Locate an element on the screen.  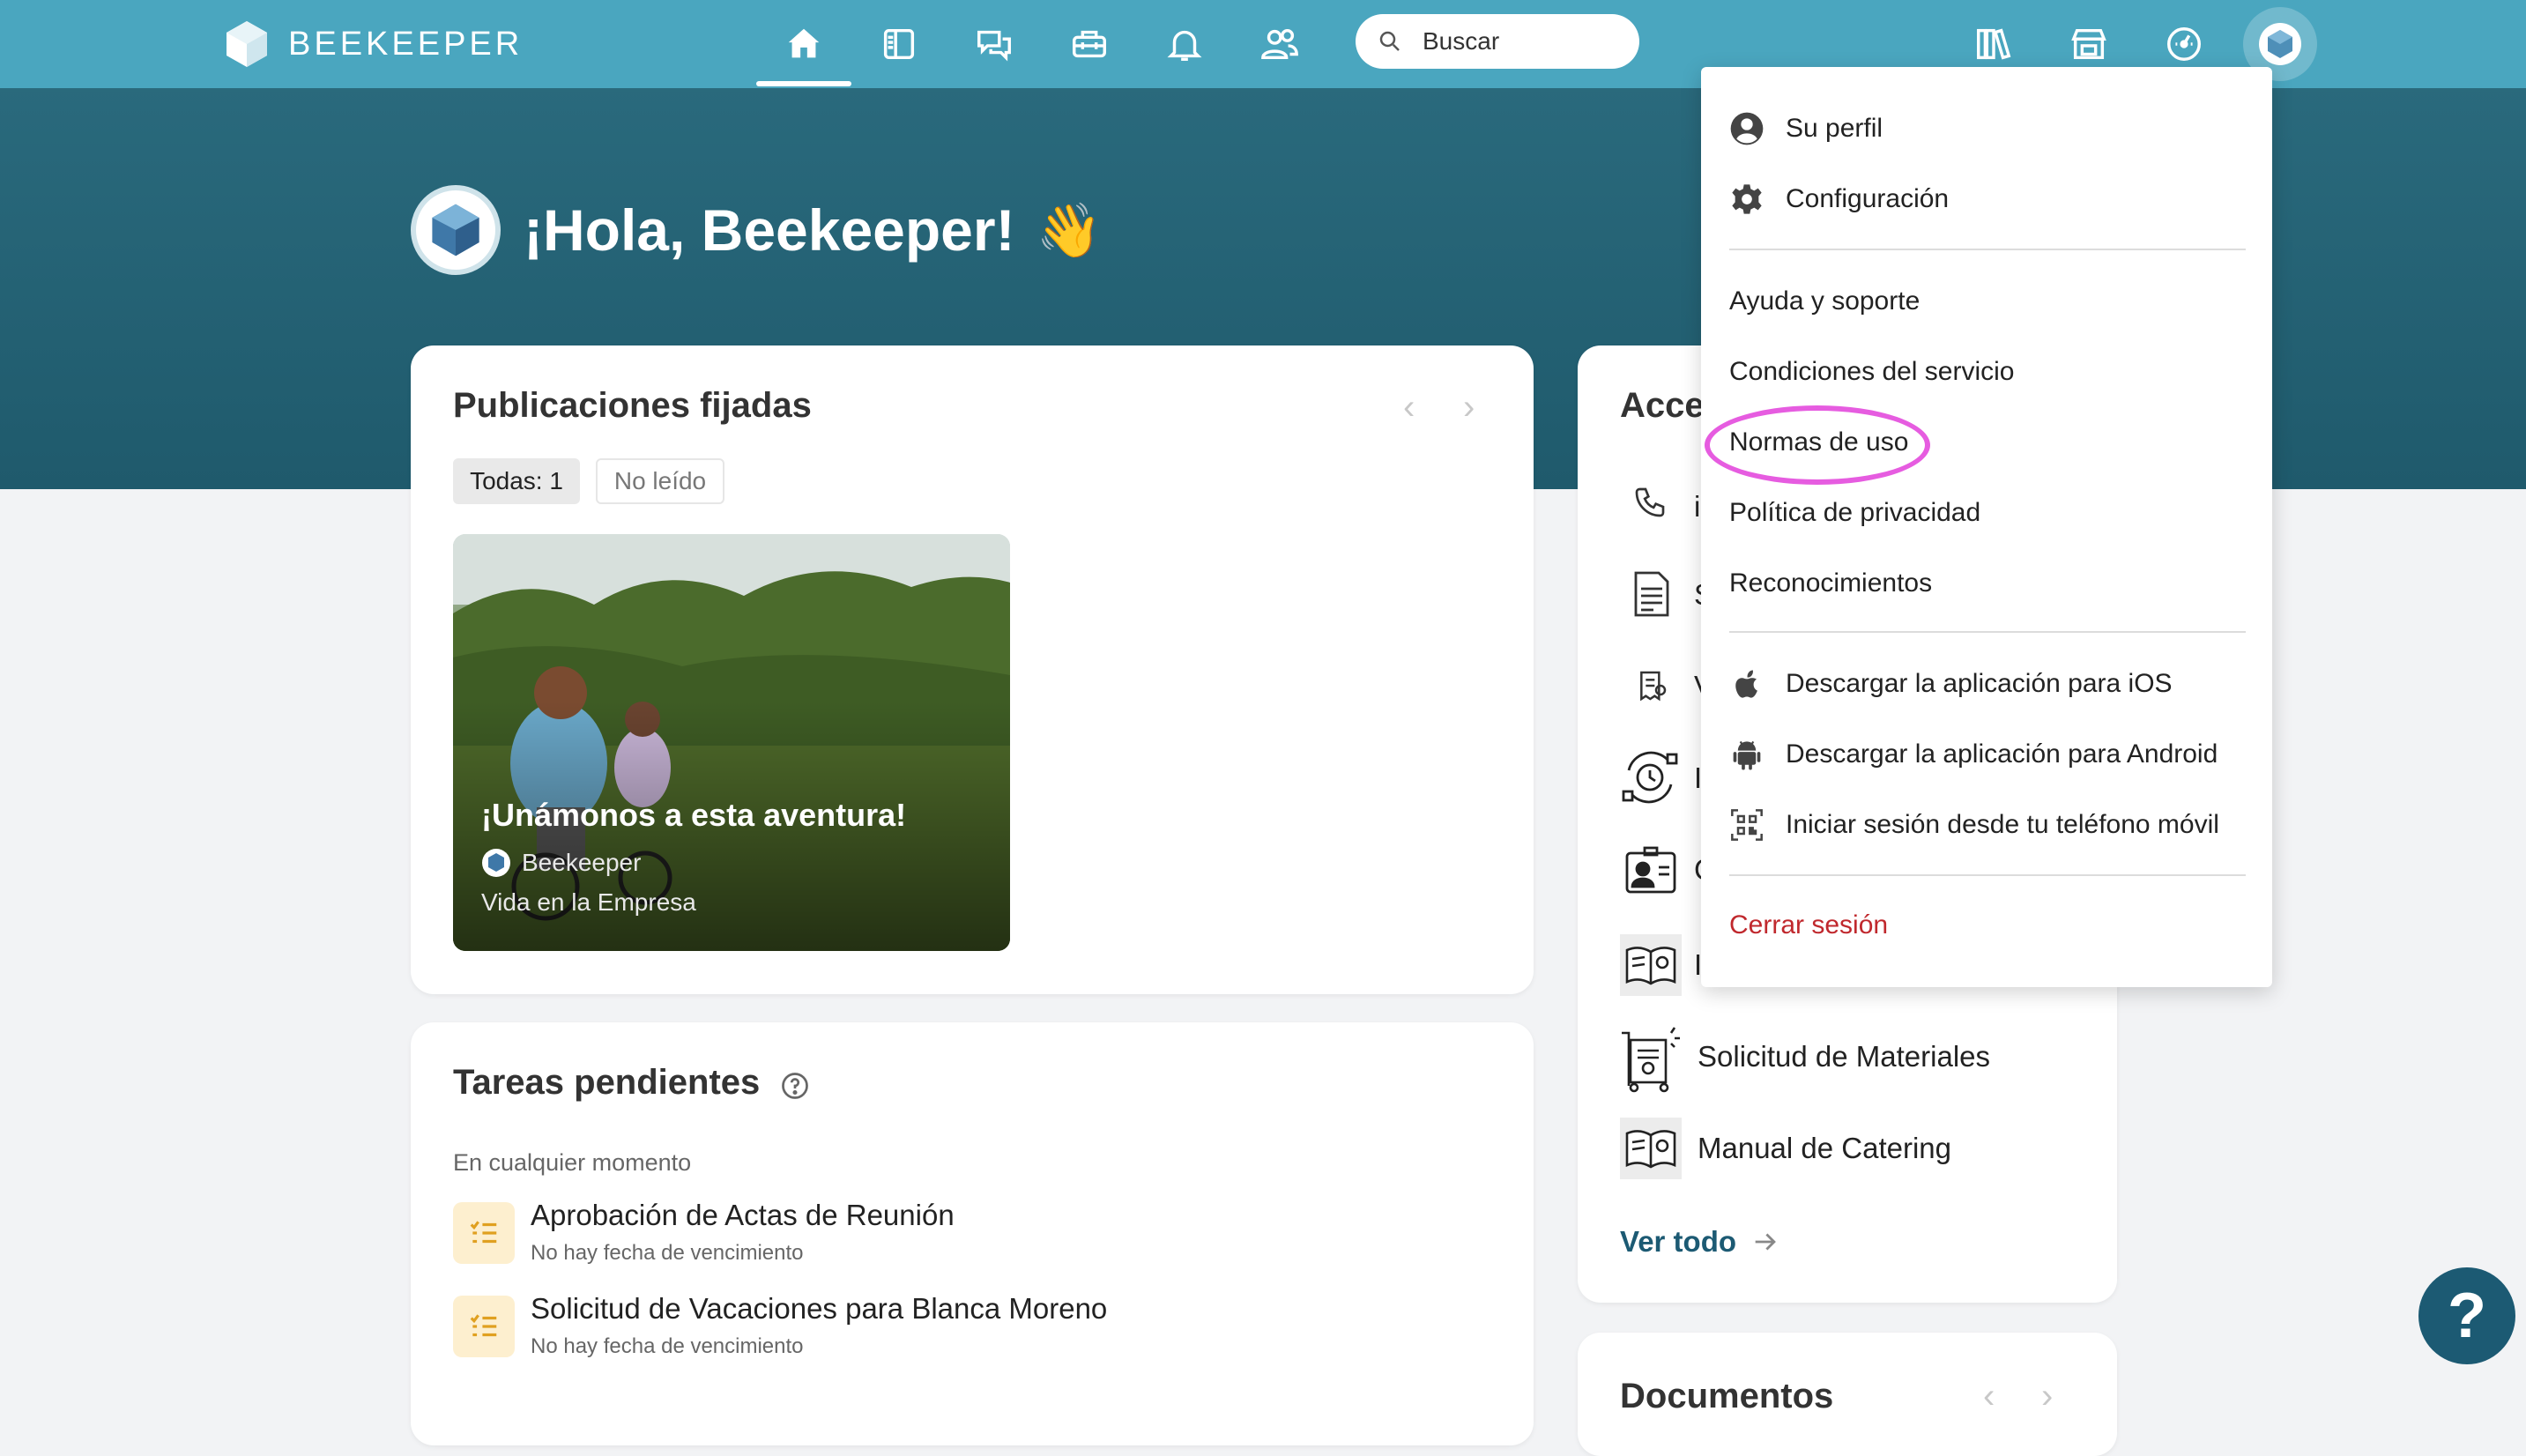
menu-item-profile: Su perfil is located at coordinates (1792, 128).